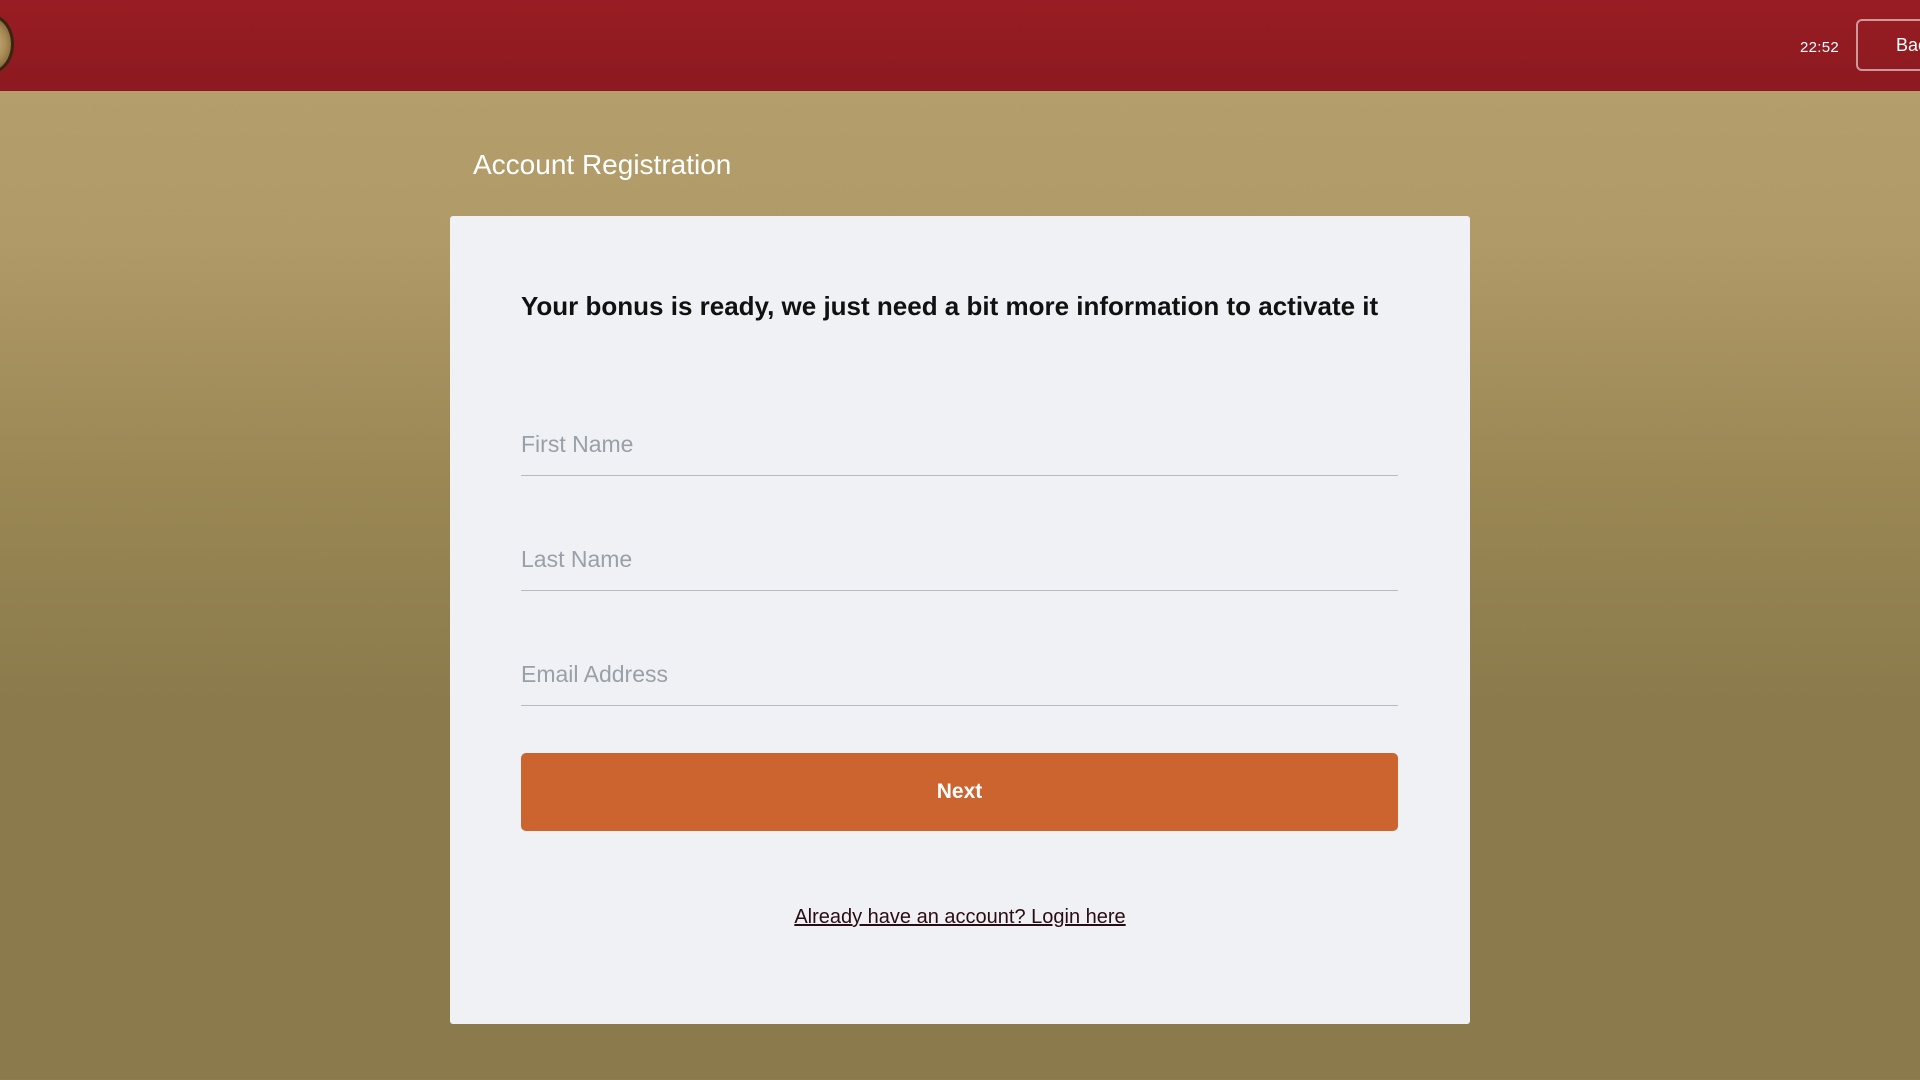 Image resolution: width=1920 pixels, height=1080 pixels. I want to click on page-title: Account Registration, so click(602, 164).